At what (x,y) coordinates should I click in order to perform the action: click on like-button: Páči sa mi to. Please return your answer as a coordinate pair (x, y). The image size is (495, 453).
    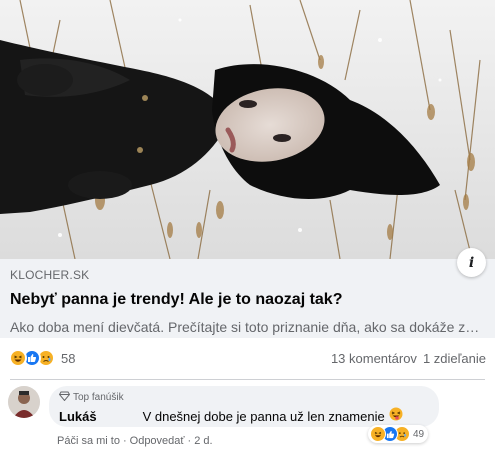
    Looking at the image, I should click on (88, 441).